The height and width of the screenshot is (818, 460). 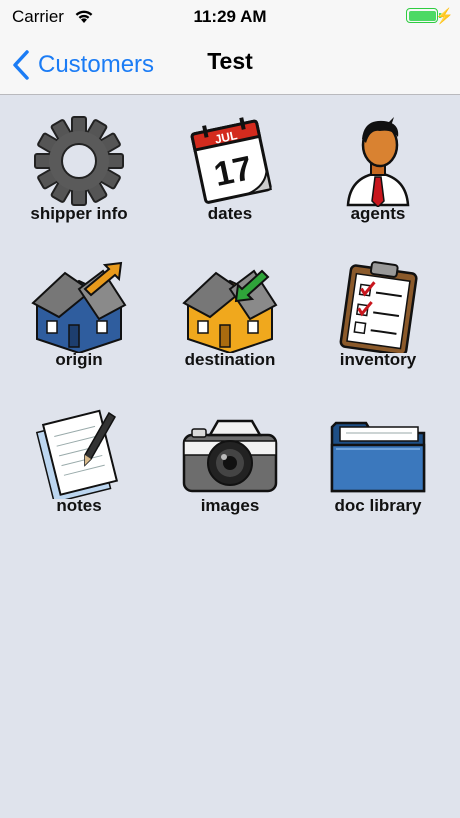 I want to click on battery-icon, so click(x=422, y=15).